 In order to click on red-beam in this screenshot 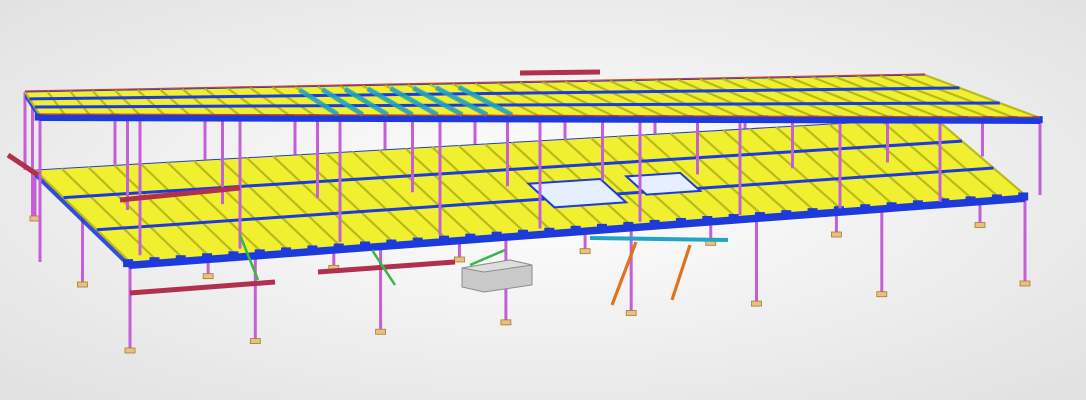, I will do `click(560, 72)`.